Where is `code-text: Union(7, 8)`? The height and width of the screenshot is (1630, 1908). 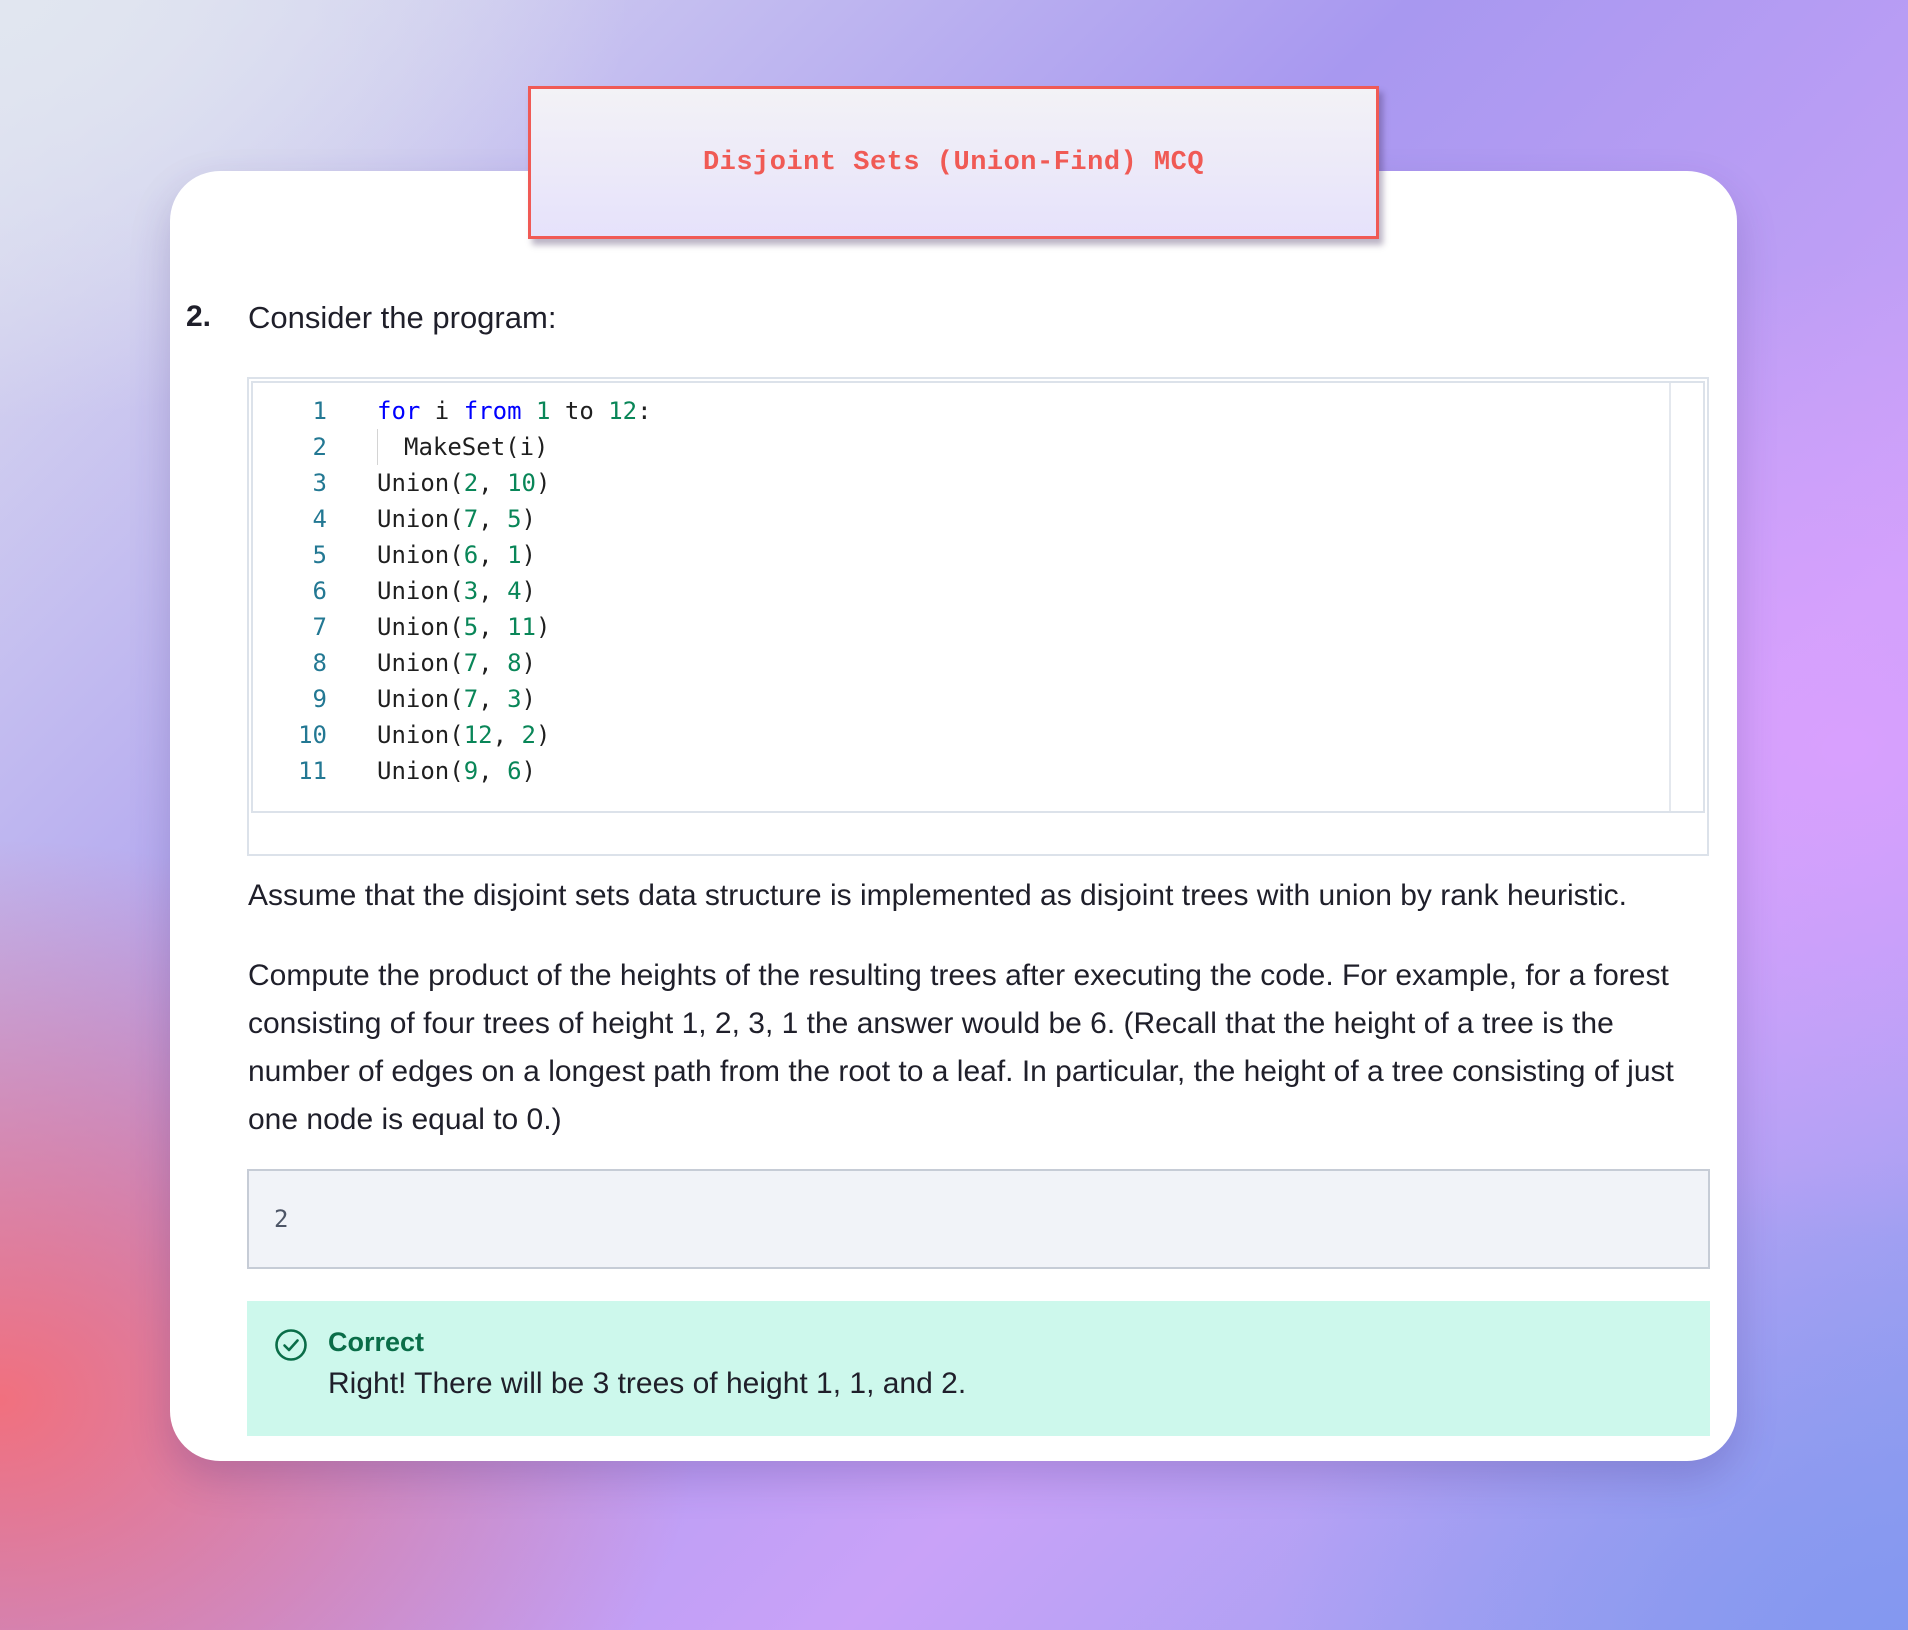
code-text: Union(7, 8) is located at coordinates (456, 663).